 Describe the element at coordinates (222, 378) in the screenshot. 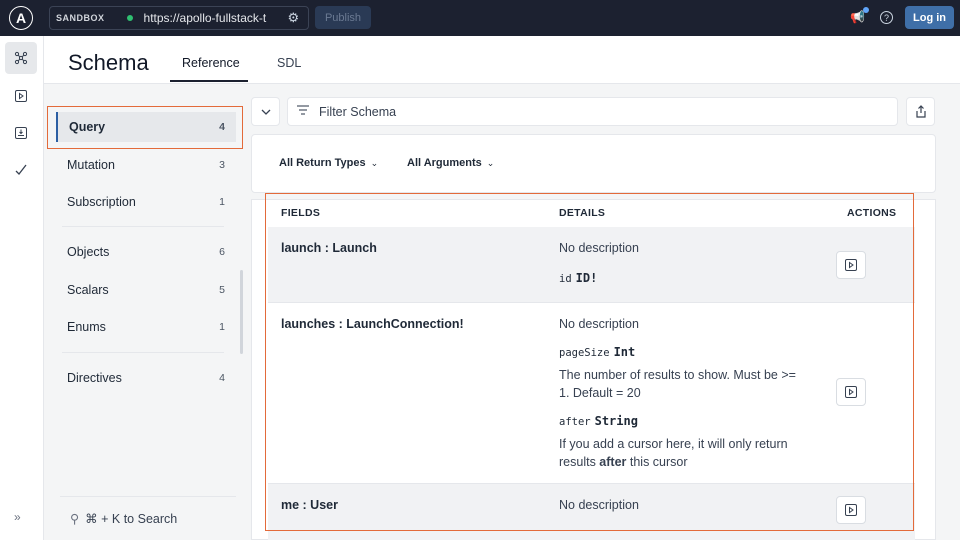

I see `sidebar-item-count: 4` at that location.